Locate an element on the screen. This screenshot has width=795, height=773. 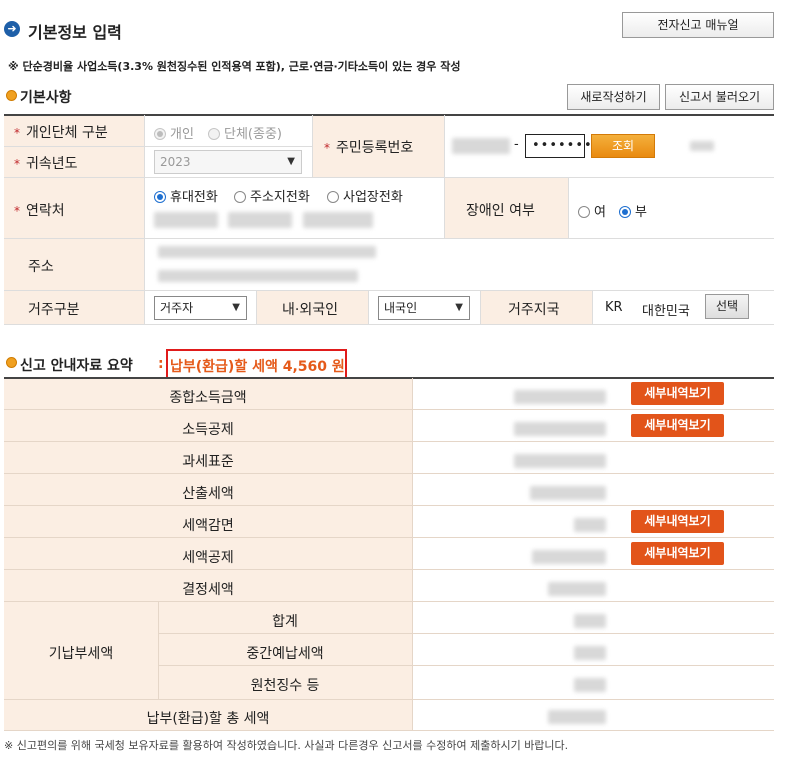
detail-button-income-deduction: 세부내역보기 is located at coordinates (677, 425).